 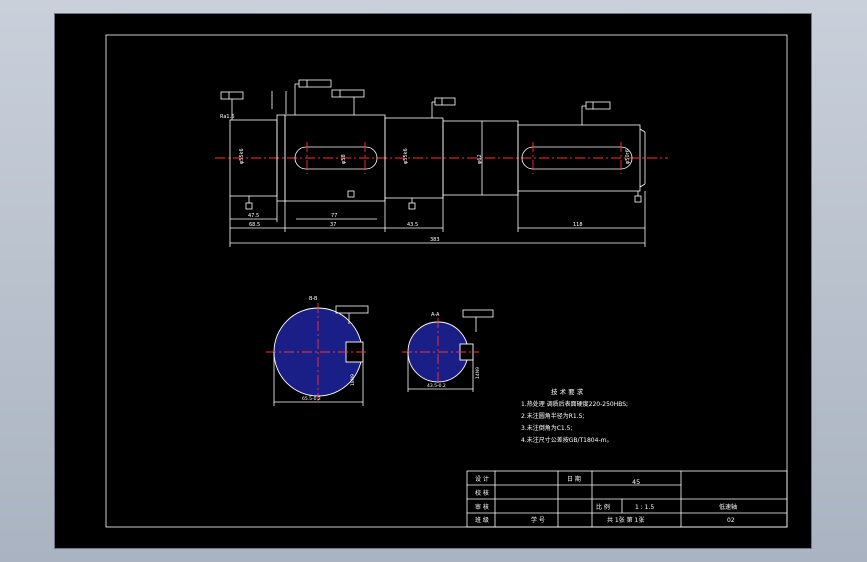 I want to click on section-right-dim: 43.5-0.2, so click(x=436, y=386).